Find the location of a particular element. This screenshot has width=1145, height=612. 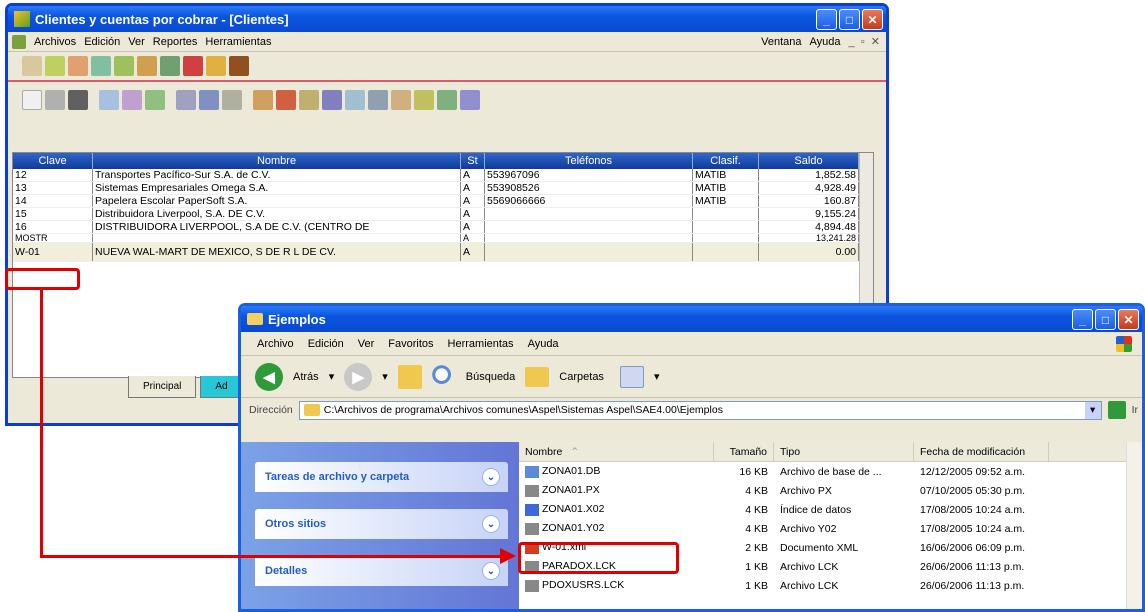

link-icon is located at coordinates (378, 100).